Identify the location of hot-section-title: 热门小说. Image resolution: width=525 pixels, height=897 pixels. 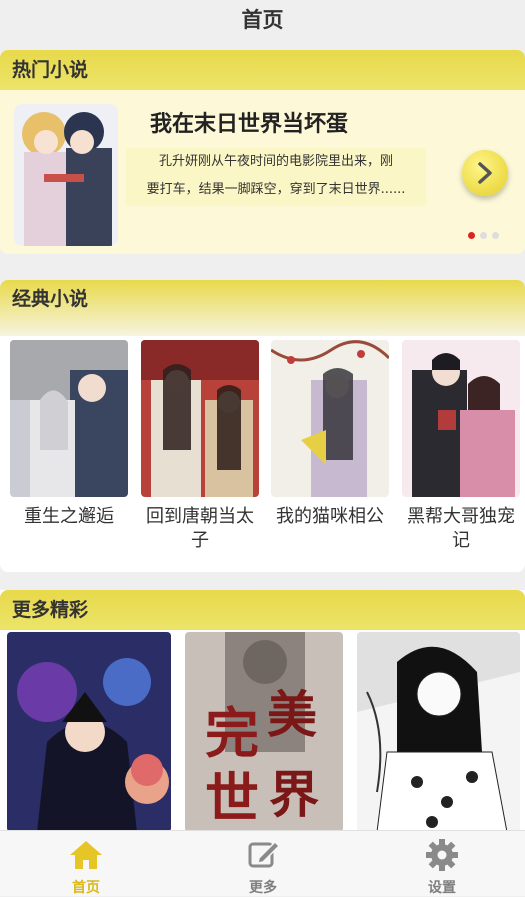
(262, 70).